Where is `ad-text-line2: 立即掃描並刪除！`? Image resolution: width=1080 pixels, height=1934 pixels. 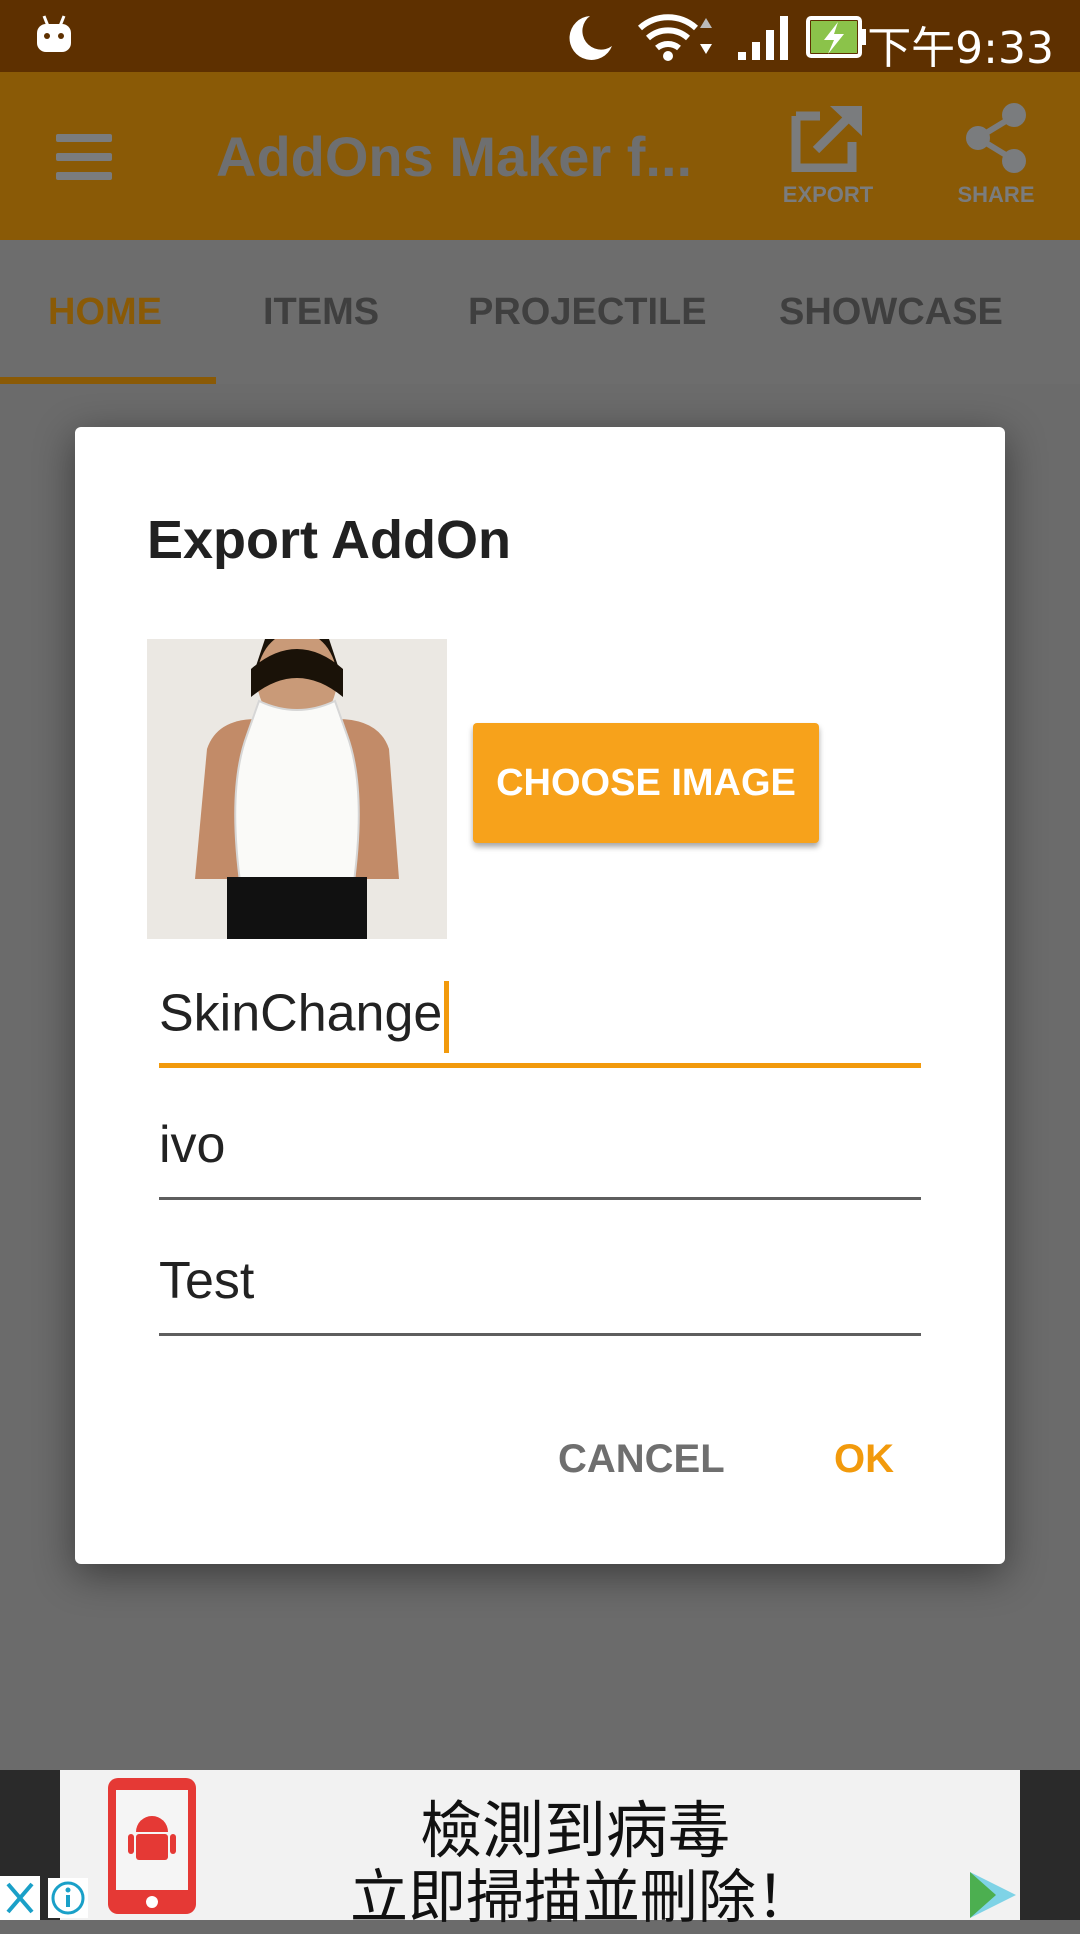
ad-text-line2: 立即掃描並刪除！ is located at coordinates (582, 1897).